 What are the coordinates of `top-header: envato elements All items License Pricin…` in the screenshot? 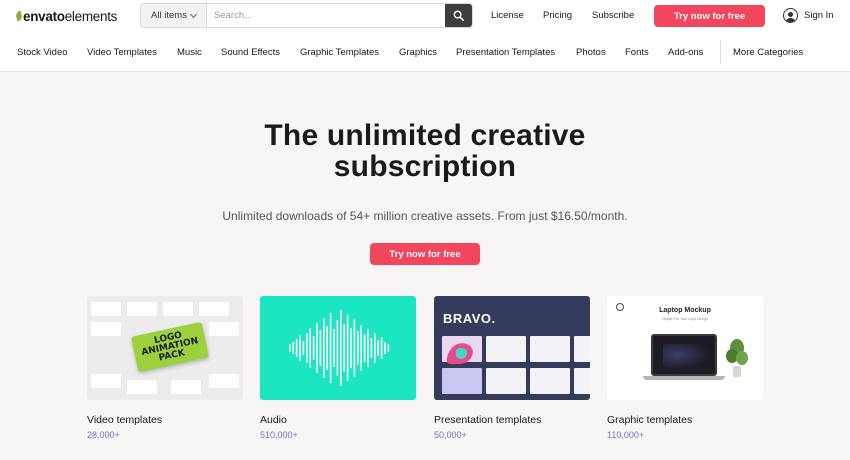 It's located at (425, 16).